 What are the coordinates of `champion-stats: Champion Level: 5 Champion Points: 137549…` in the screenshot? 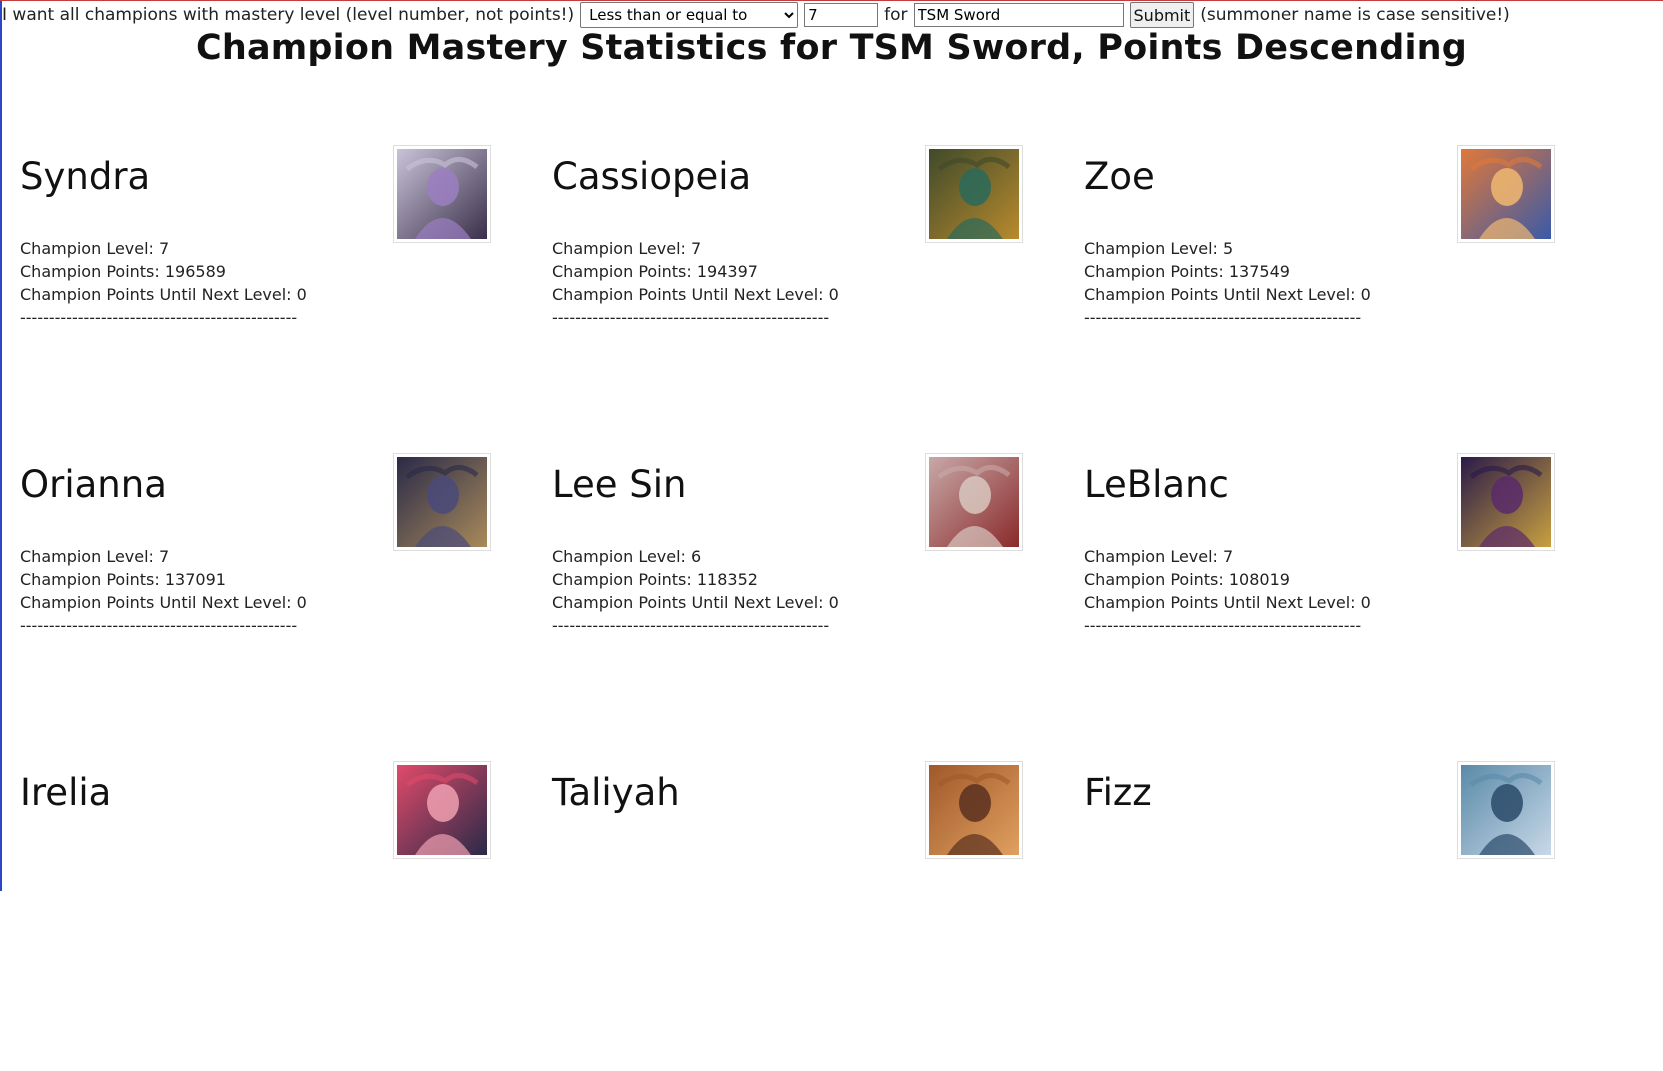 It's located at (1227, 283).